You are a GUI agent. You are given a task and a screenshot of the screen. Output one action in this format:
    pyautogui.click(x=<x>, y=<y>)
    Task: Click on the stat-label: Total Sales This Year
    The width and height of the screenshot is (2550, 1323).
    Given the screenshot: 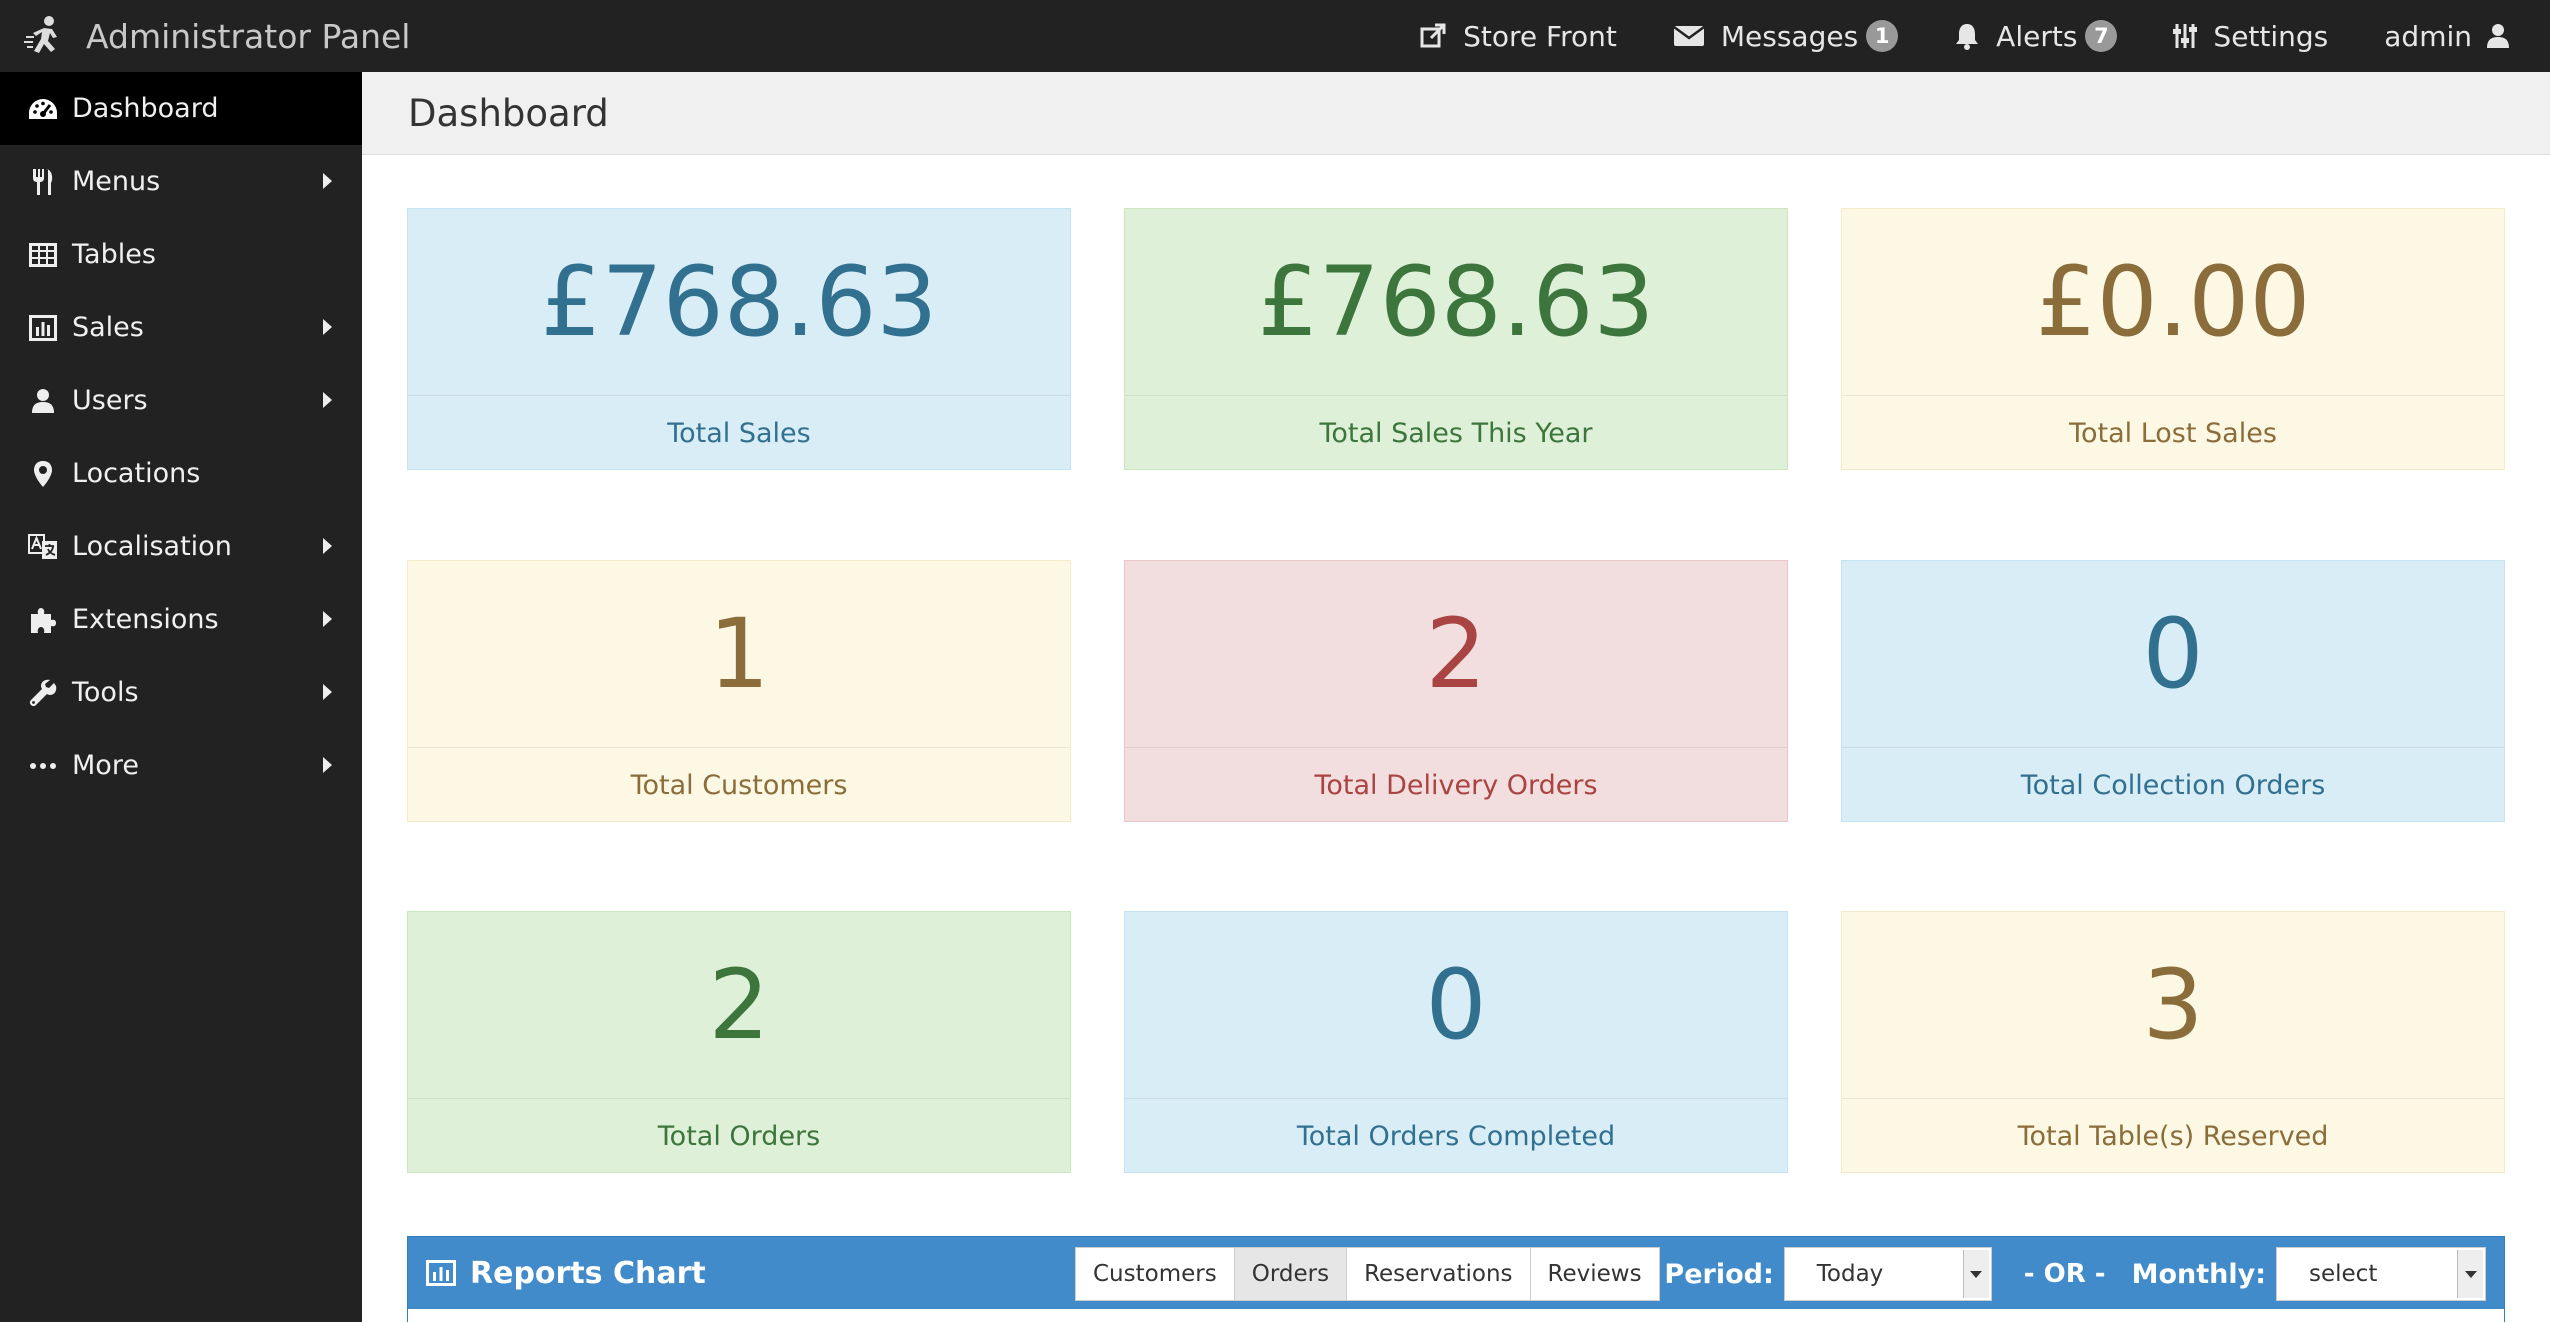 What is the action you would take?
    pyautogui.click(x=1456, y=433)
    